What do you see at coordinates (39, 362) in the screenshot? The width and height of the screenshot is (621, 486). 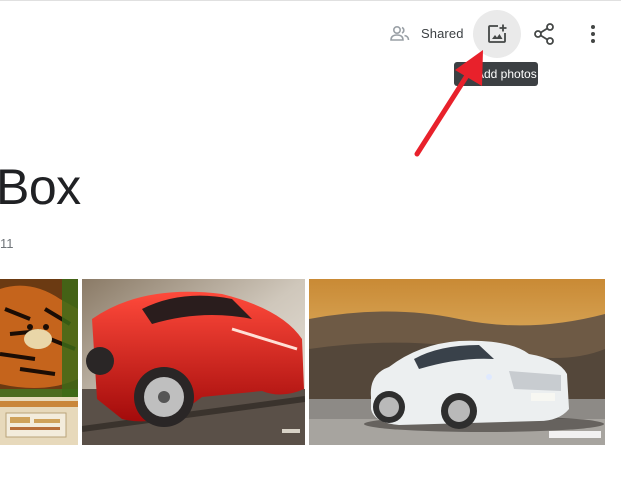 I see `photo-tiger` at bounding box center [39, 362].